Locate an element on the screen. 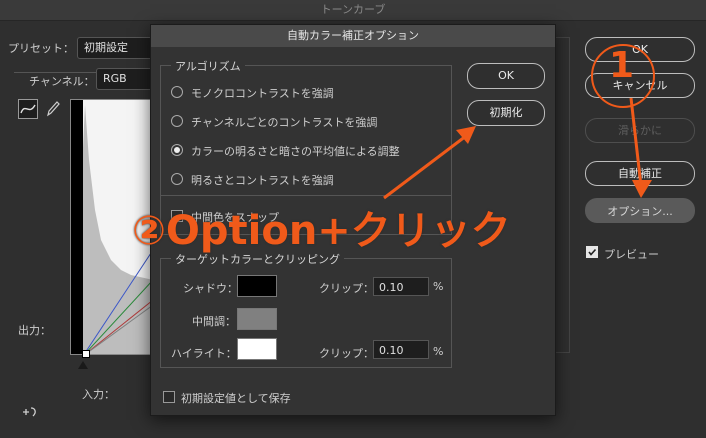  step1-label: 1 is located at coordinates (622, 65).